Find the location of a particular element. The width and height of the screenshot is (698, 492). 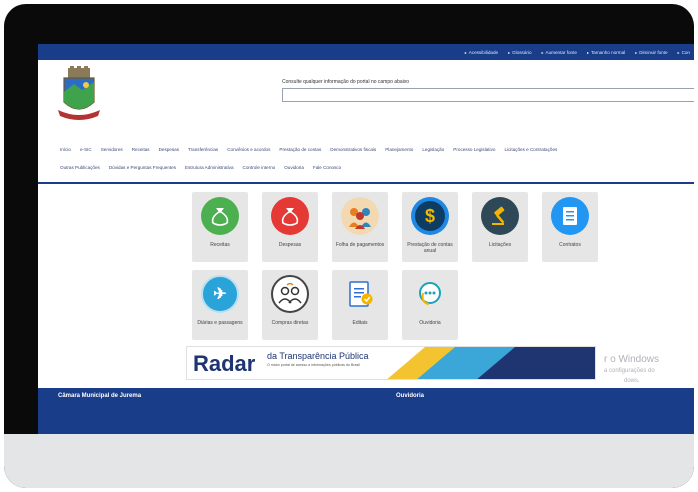

increase-font-link: Aumentar fonte is located at coordinates (559, 52).